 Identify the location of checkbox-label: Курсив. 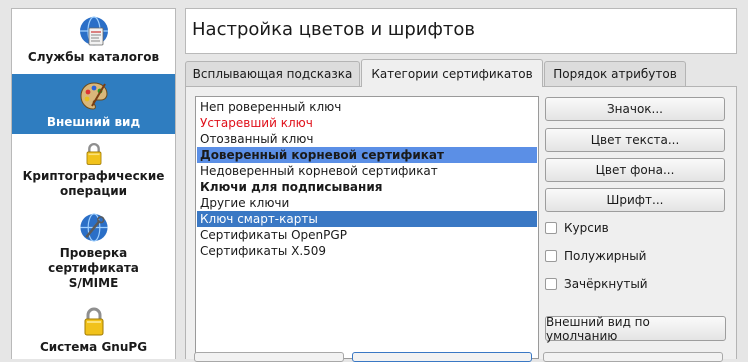
(586, 228).